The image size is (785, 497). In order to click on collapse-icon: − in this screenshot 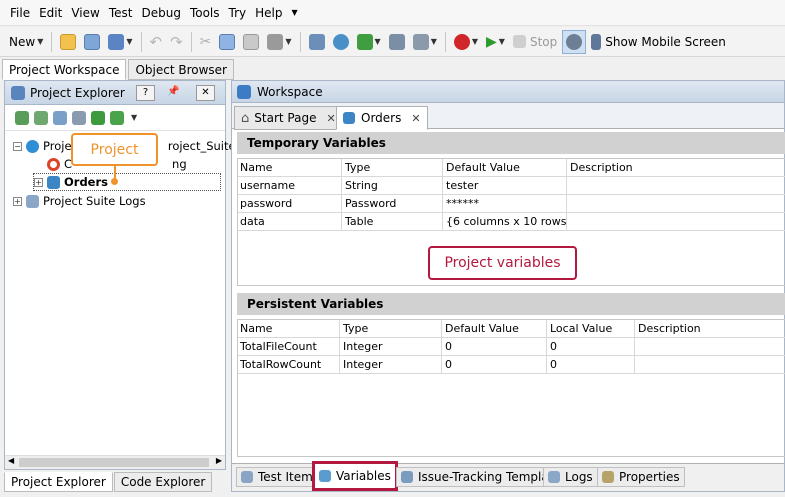, I will do `click(17, 146)`.